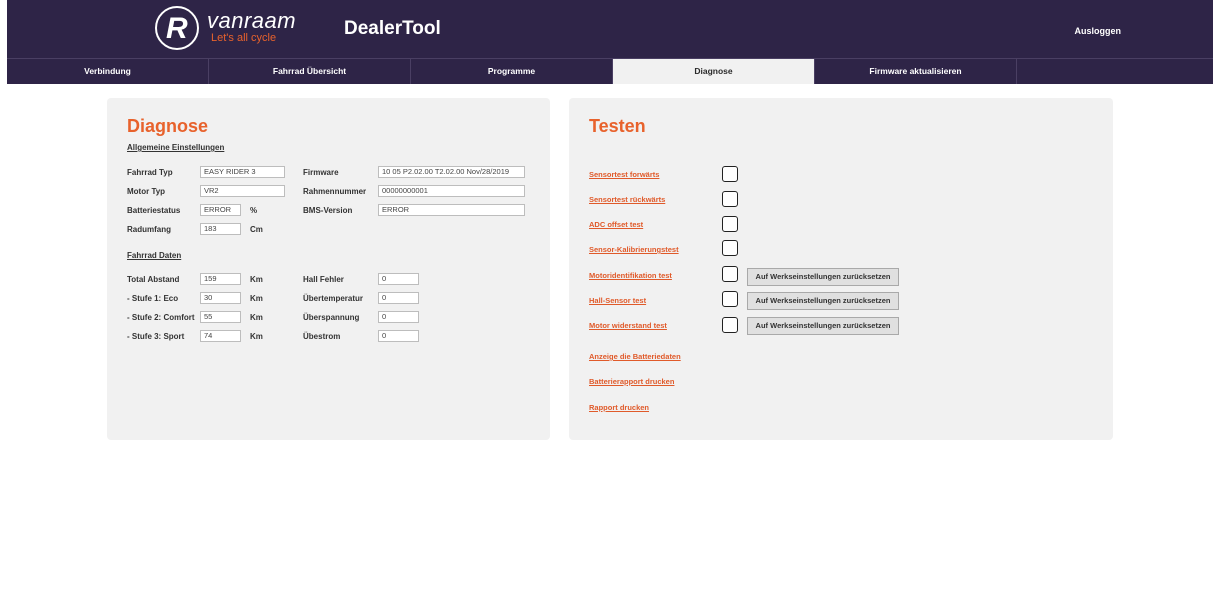 The height and width of the screenshot is (615, 1213). What do you see at coordinates (149, 229) in the screenshot?
I see `radumfang-label: Radumfang` at bounding box center [149, 229].